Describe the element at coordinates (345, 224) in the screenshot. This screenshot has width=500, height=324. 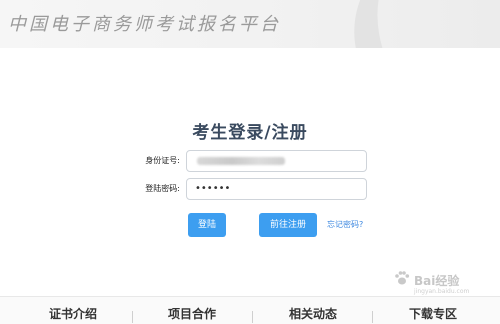
I see `forgot-password-link: 忘记密码?` at that location.